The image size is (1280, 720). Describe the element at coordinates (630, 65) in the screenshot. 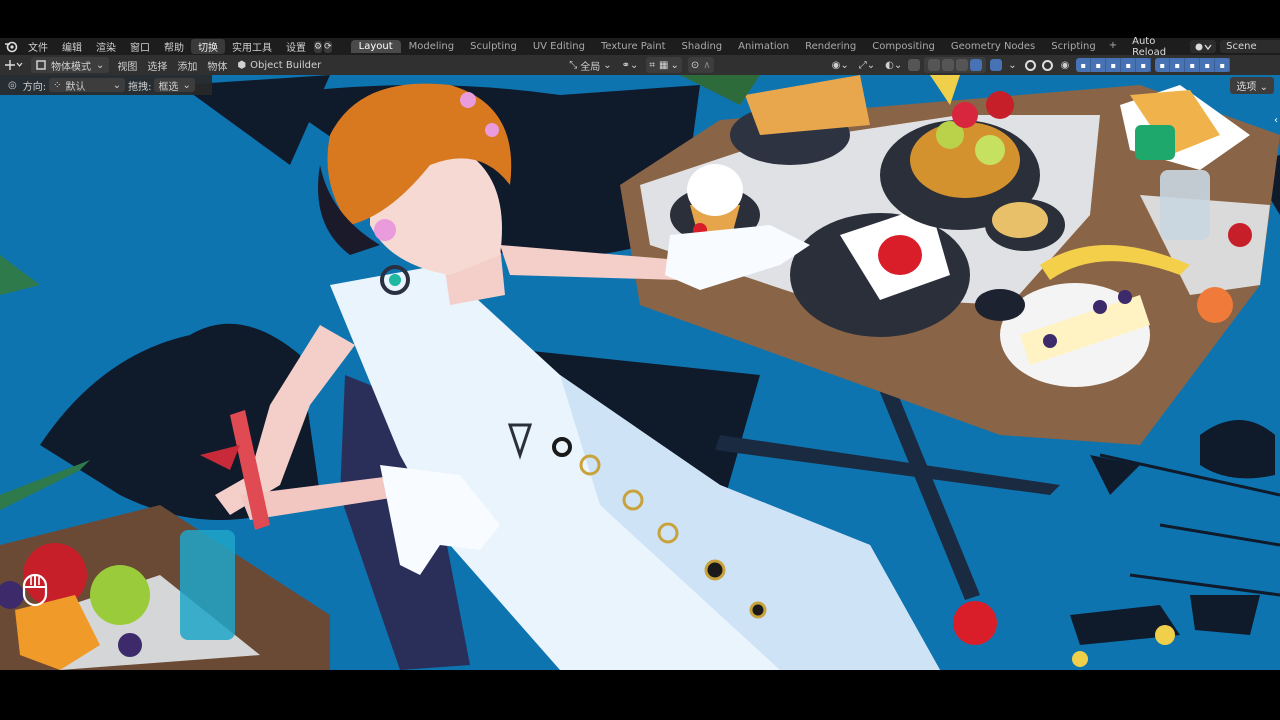

I see `pivot-point-icon: ⚭⌄` at that location.